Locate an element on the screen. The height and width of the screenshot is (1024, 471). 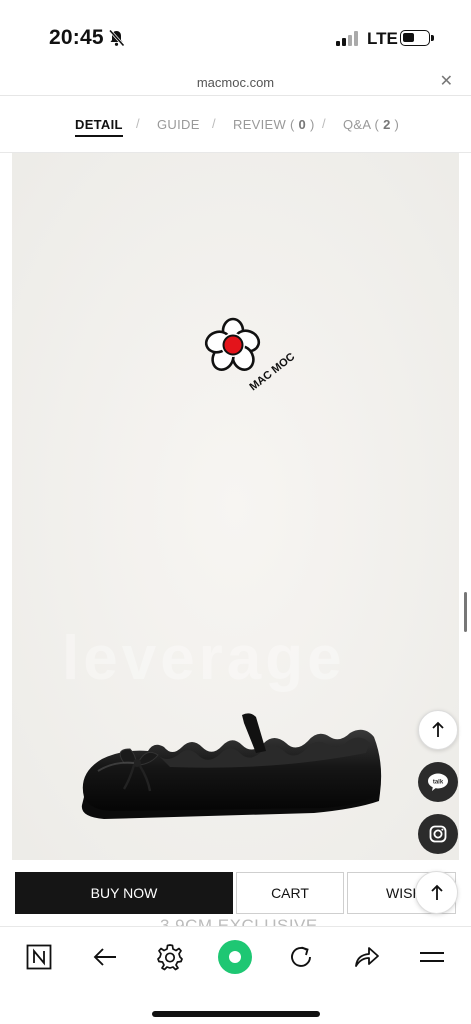
browser-toolbar is located at coordinates (235, 975).